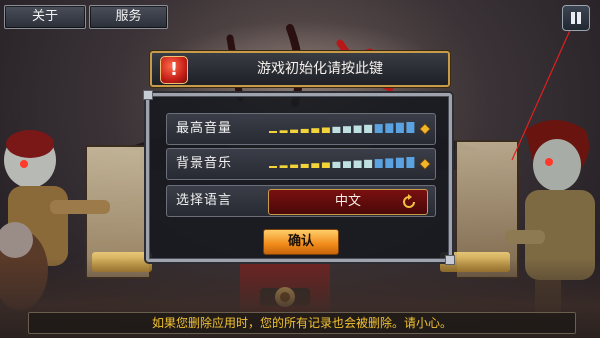  I want to click on volume-row: 最高音量, so click(301, 129).